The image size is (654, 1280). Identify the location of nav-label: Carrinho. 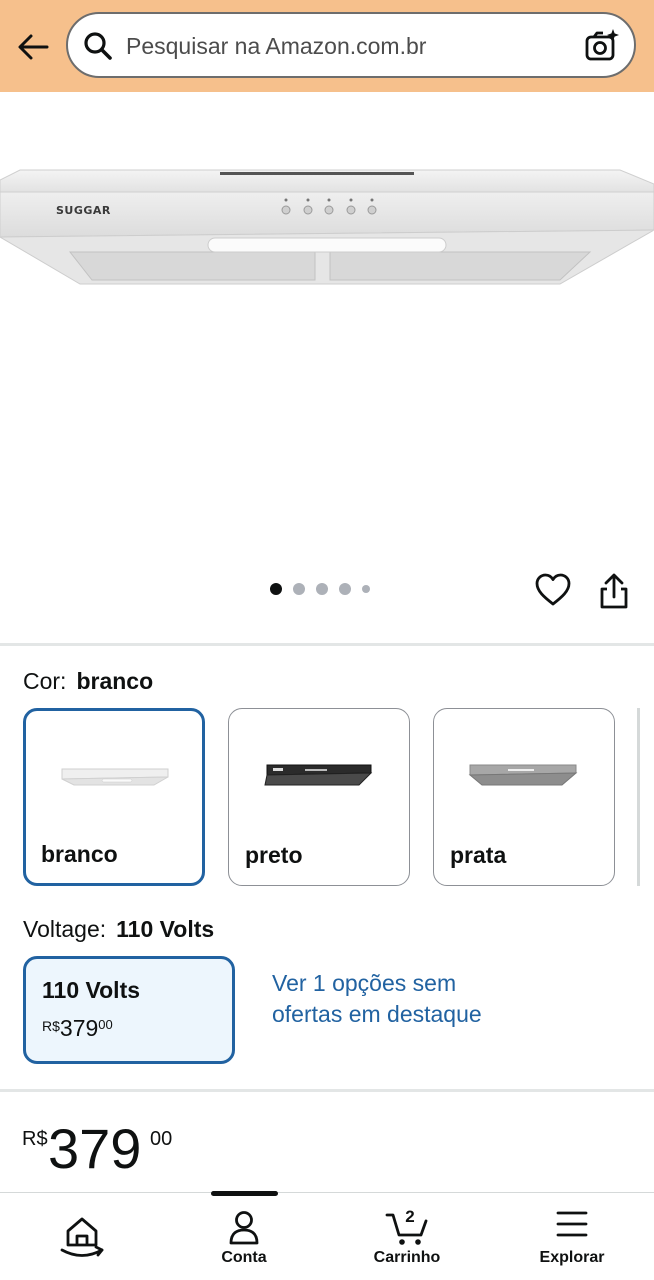
(407, 1257).